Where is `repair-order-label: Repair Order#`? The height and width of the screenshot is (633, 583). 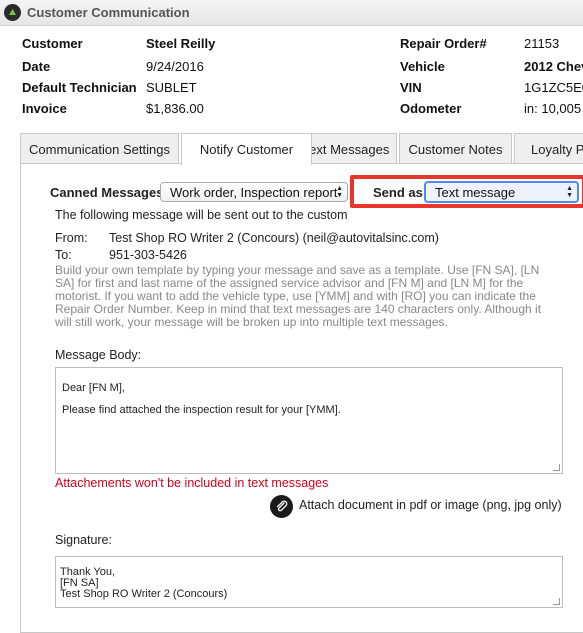 repair-order-label: Repair Order# is located at coordinates (443, 43).